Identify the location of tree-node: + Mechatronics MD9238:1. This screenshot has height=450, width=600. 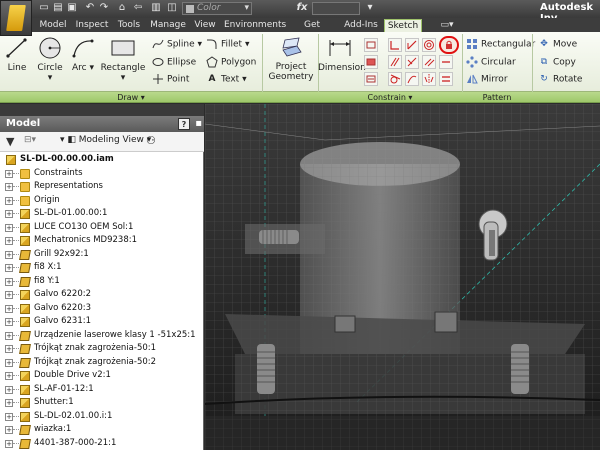
(102, 241).